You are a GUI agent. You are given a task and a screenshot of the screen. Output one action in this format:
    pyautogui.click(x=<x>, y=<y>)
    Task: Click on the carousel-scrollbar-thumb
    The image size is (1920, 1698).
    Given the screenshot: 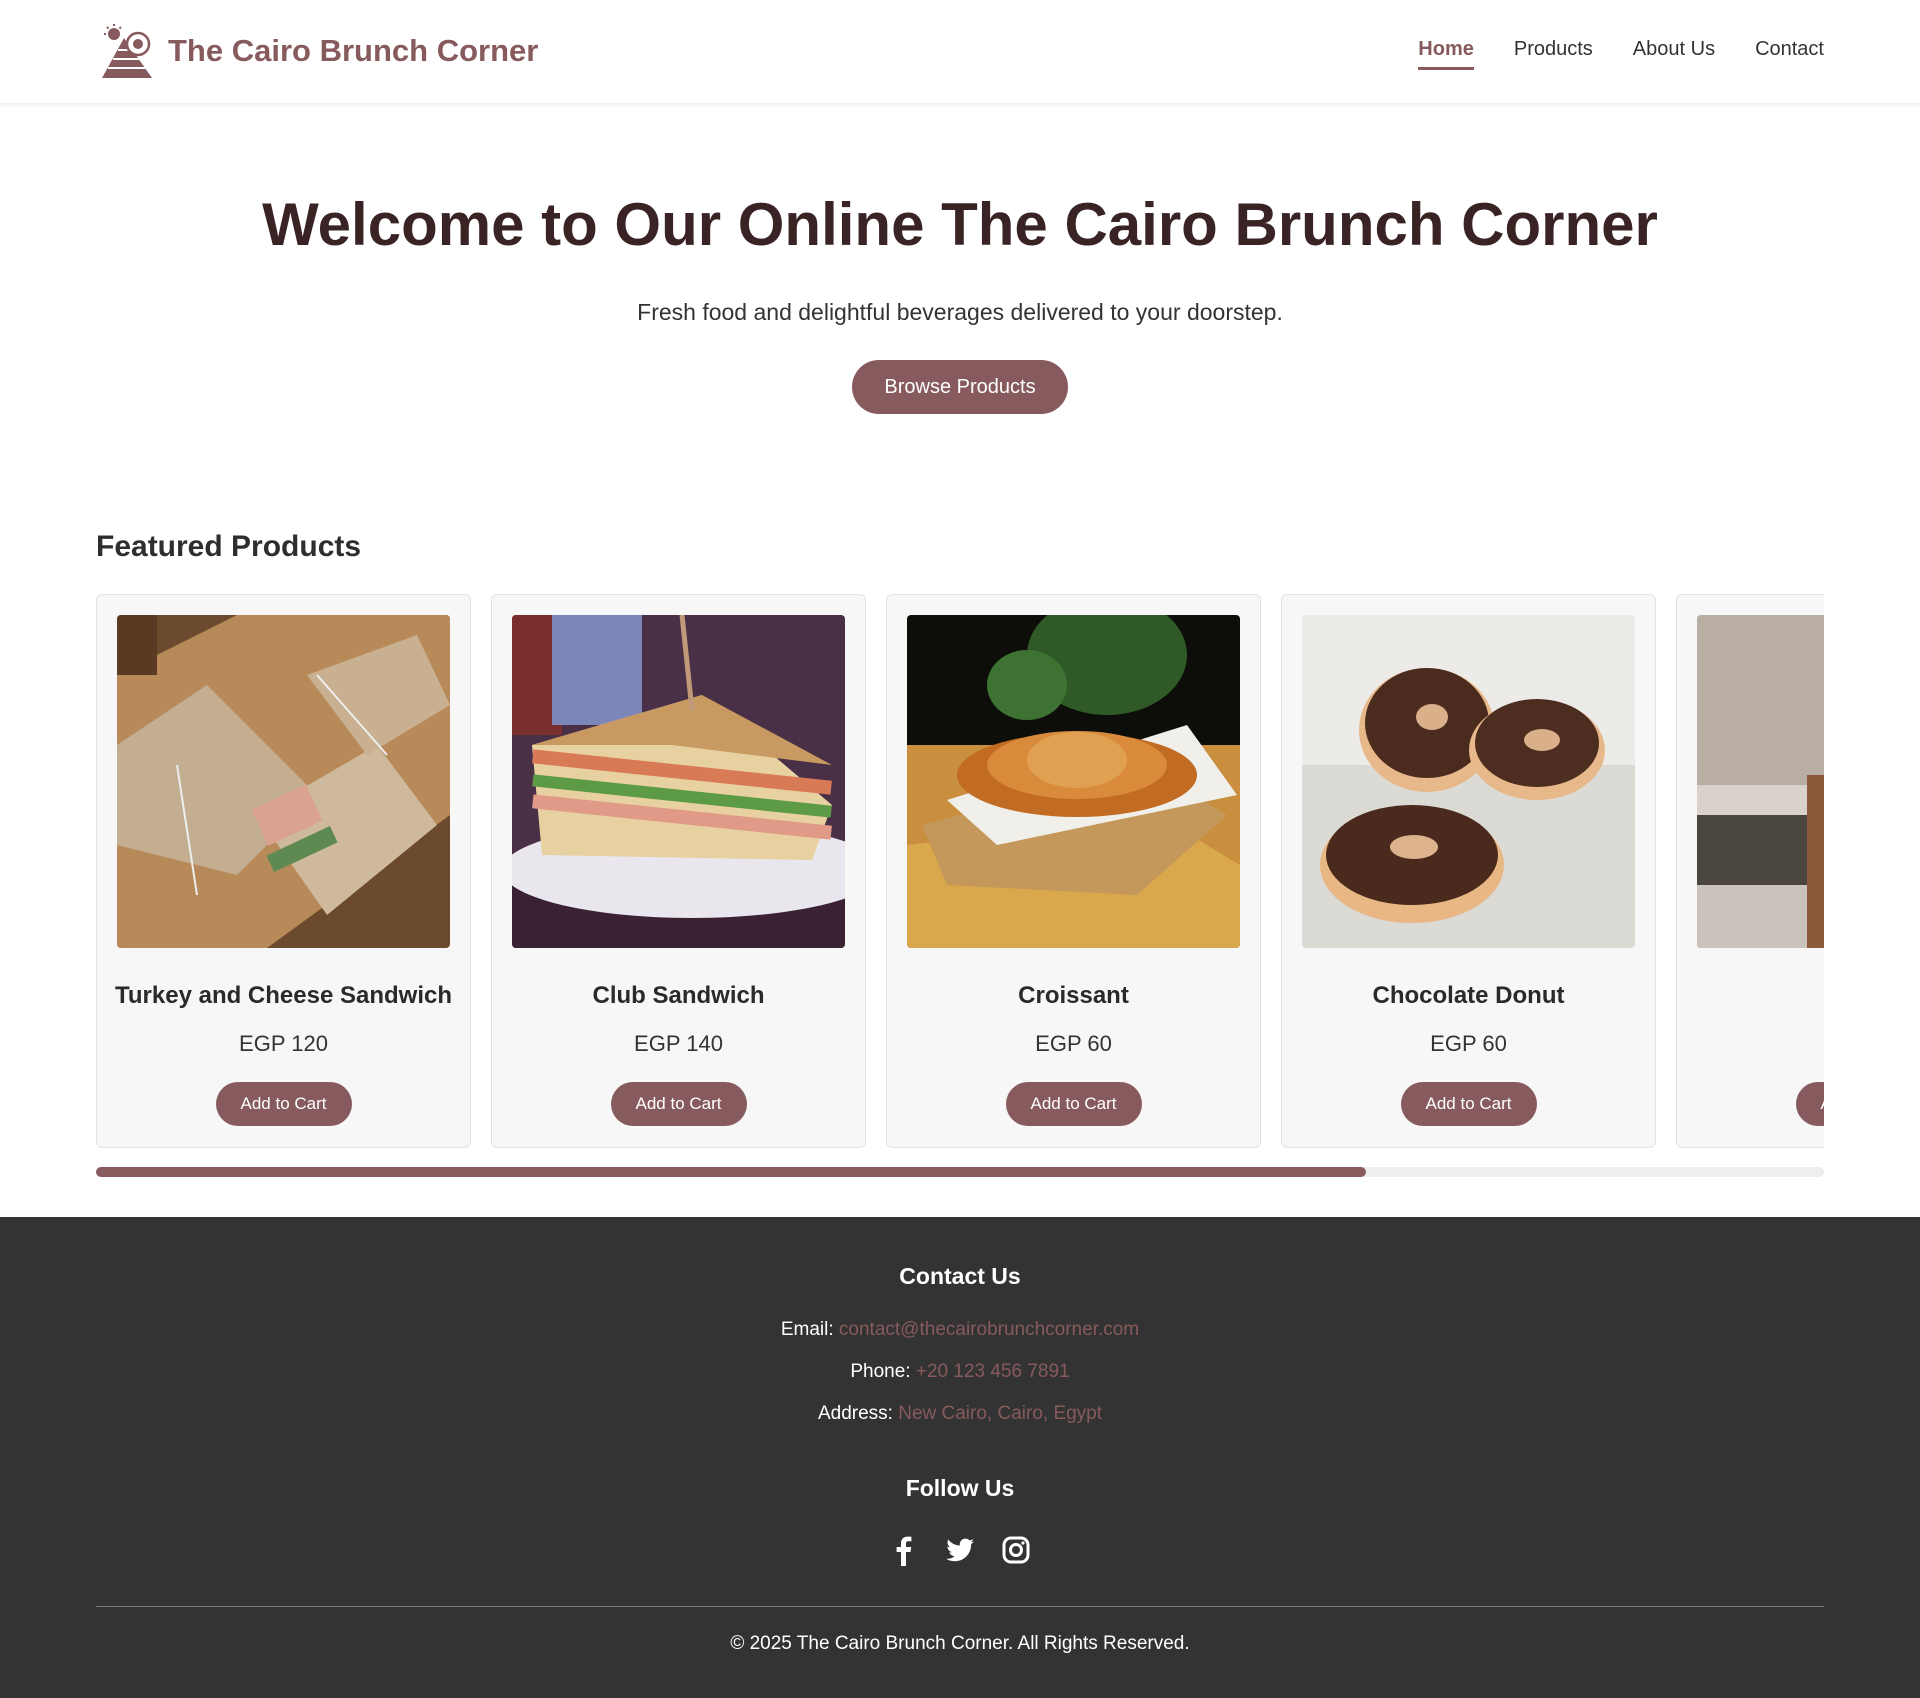 What is the action you would take?
    pyautogui.click(x=731, y=1172)
    